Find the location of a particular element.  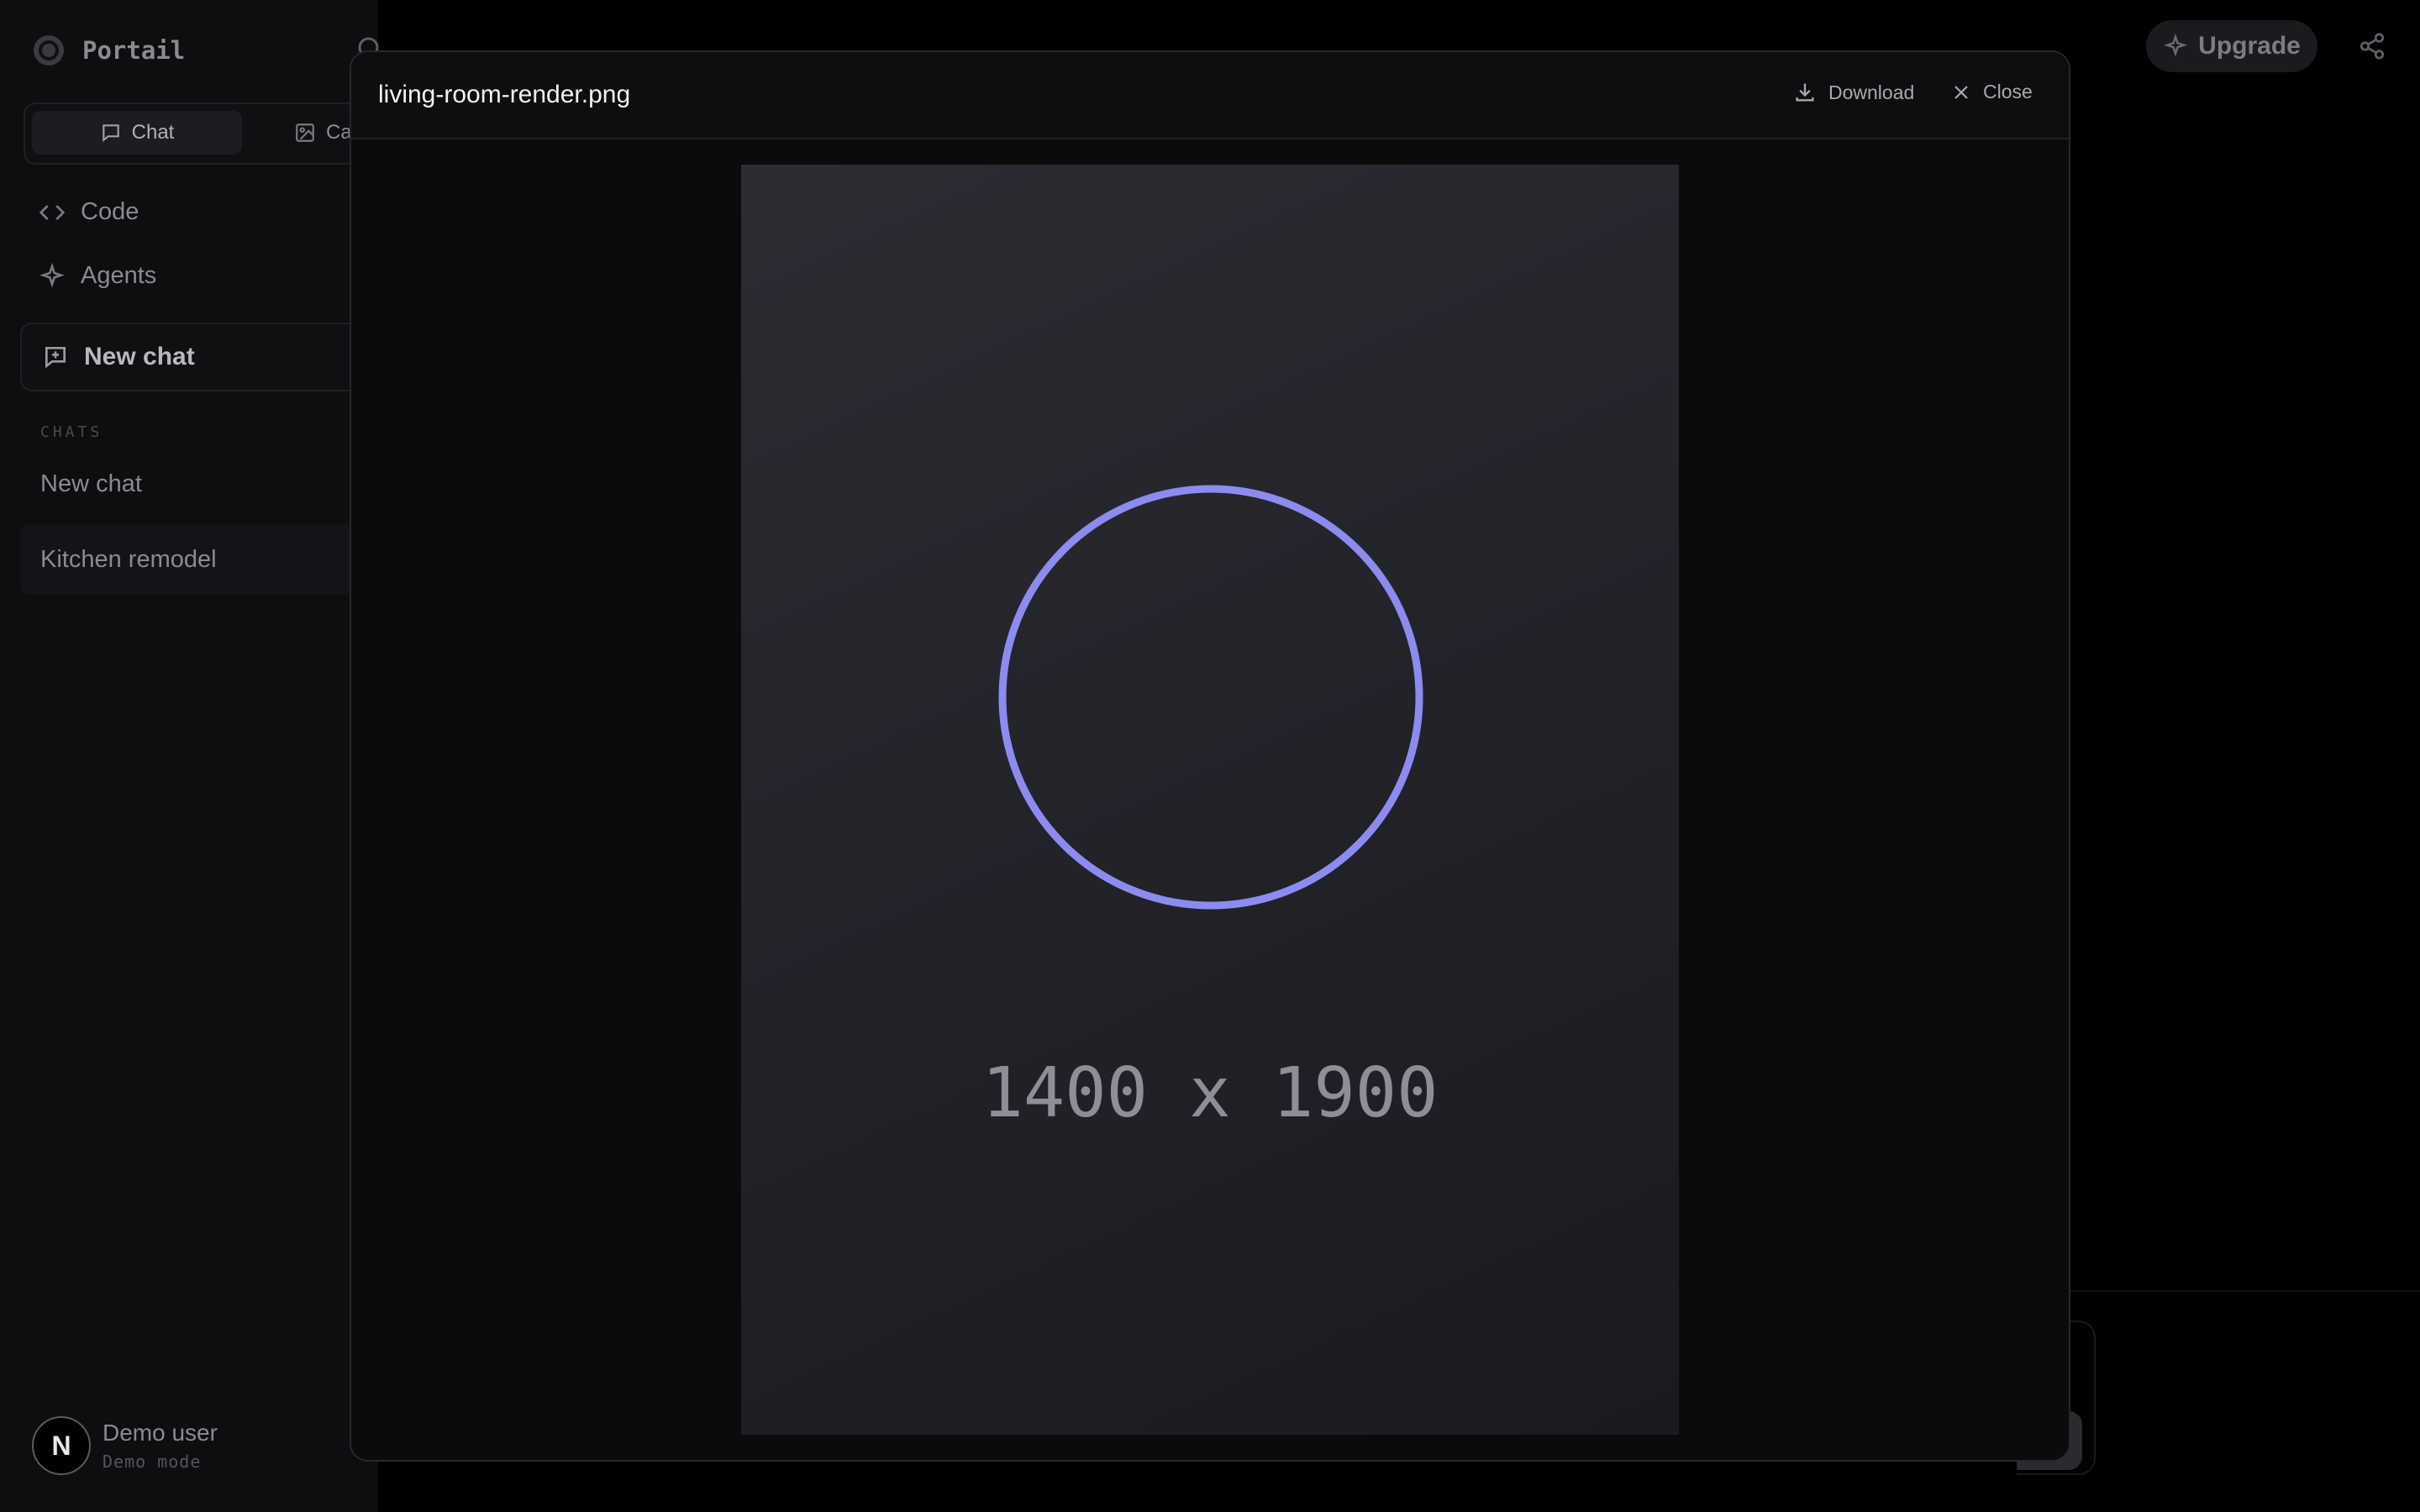

brand-name: Portail is located at coordinates (134, 50).